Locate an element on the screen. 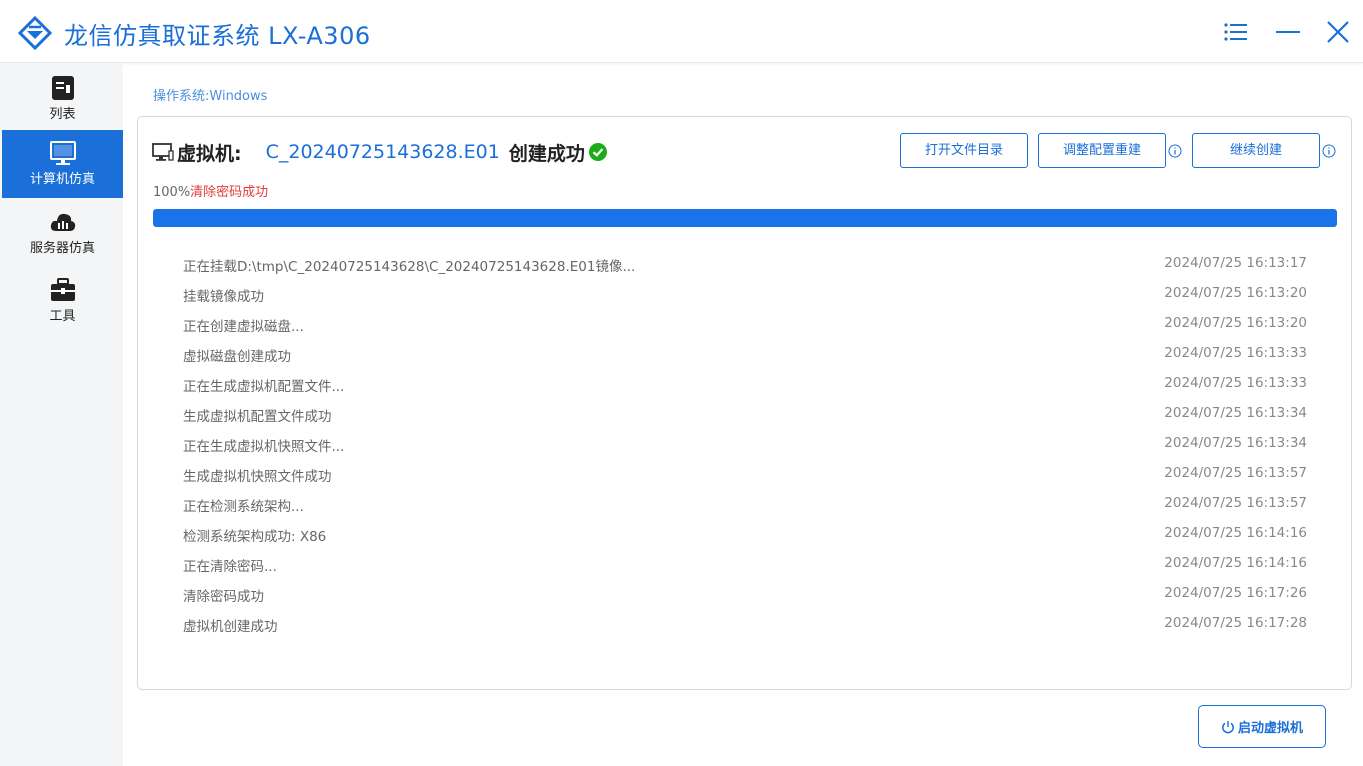 The width and height of the screenshot is (1363, 766). sidebar-item-label: 工具 is located at coordinates (62, 316).